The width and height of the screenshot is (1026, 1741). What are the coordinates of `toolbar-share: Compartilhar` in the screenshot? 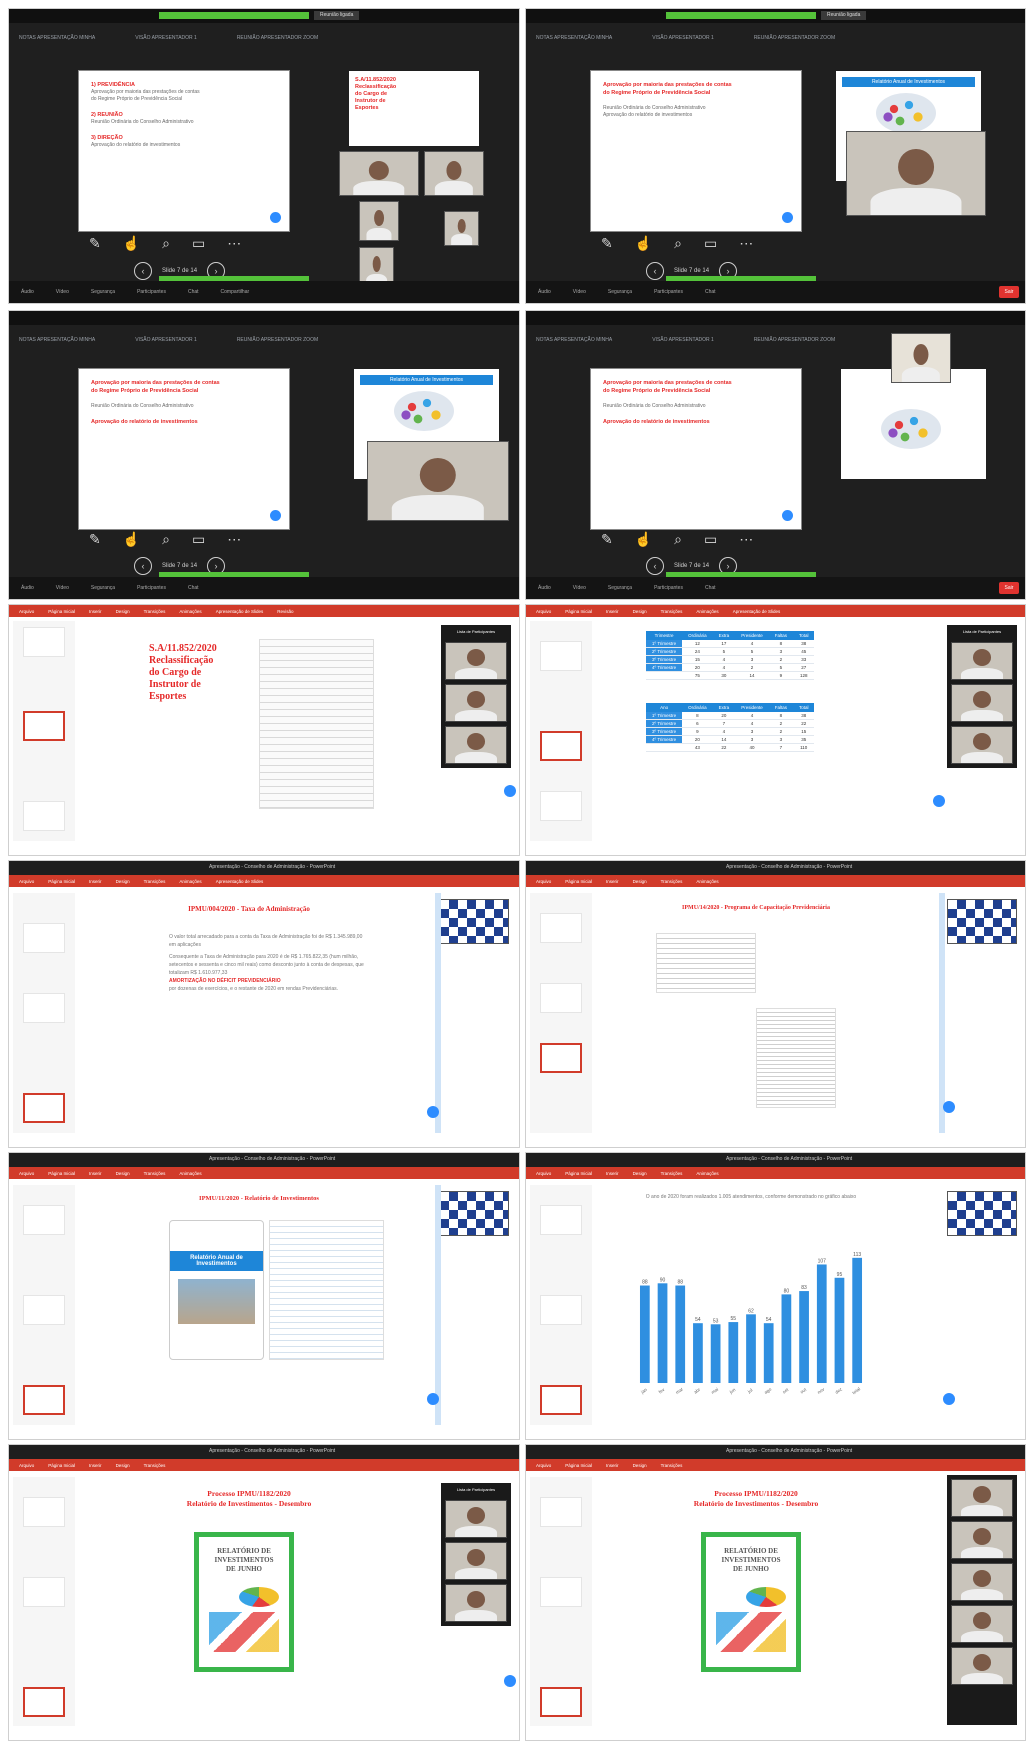 It's located at (235, 292).